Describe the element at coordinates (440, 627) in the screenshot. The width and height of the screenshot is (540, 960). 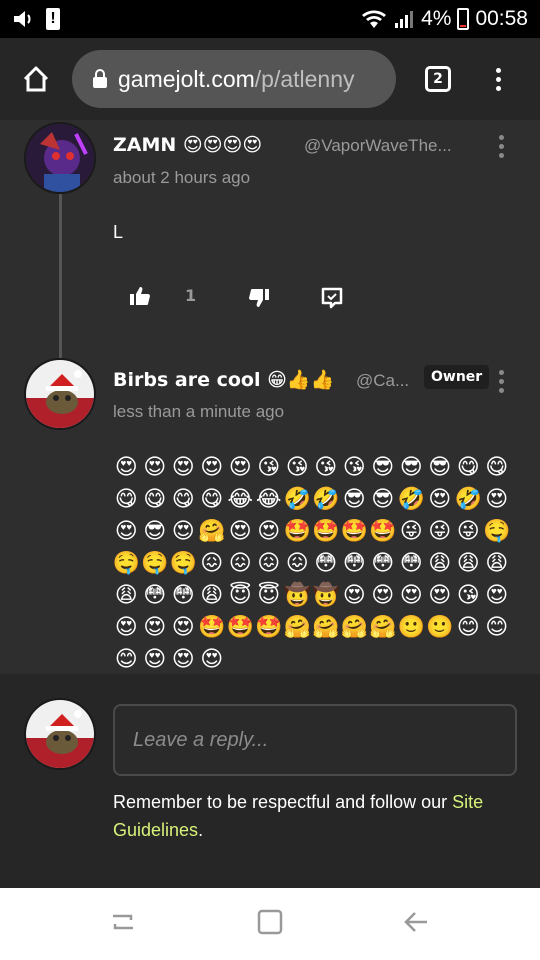
I see `emoji: 🙂` at that location.